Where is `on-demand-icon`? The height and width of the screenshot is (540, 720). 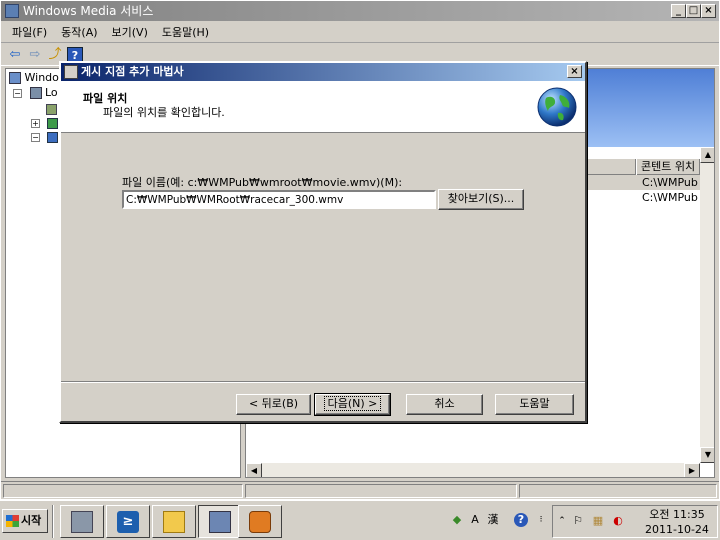 on-demand-icon is located at coordinates (52, 137).